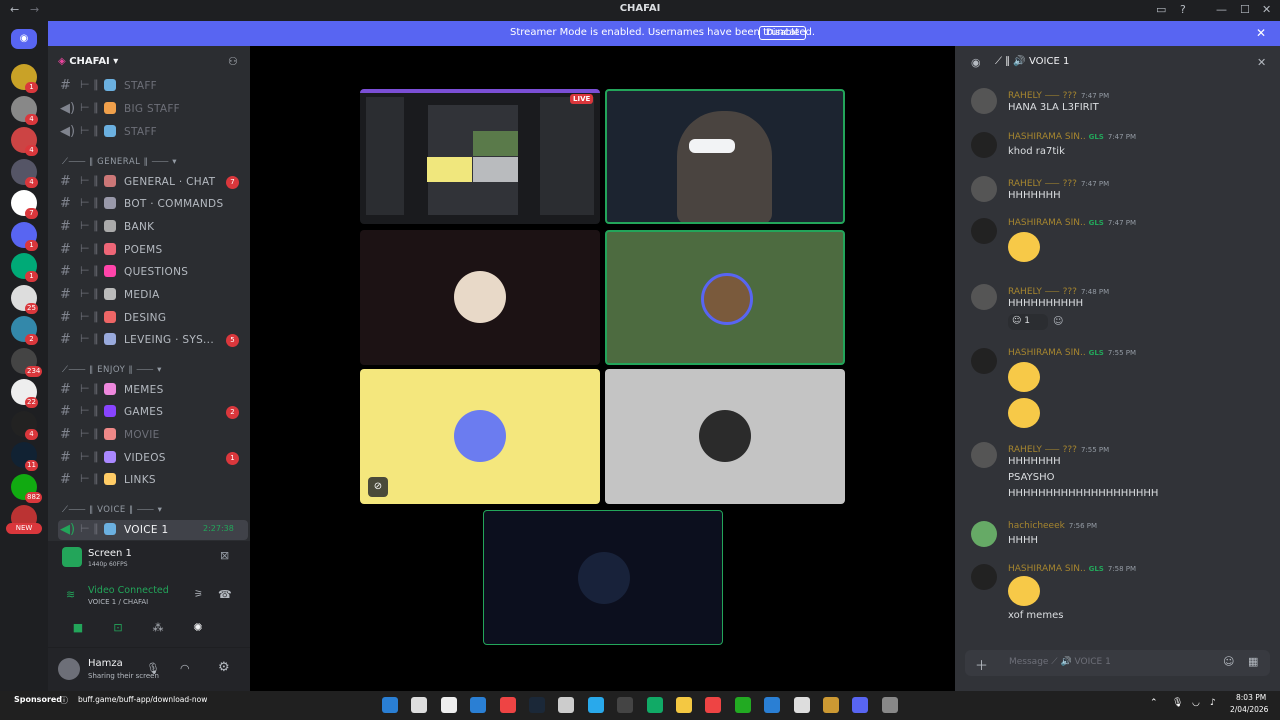  I want to click on steam-icon, so click(537, 705).